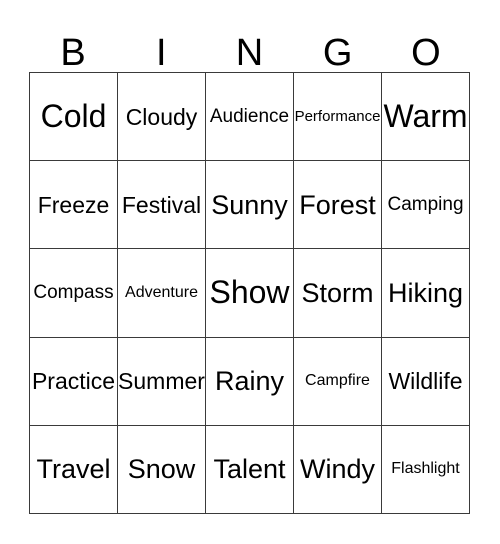 The image size is (500, 544). I want to click on bingo-header-column-o: O, so click(426, 45).